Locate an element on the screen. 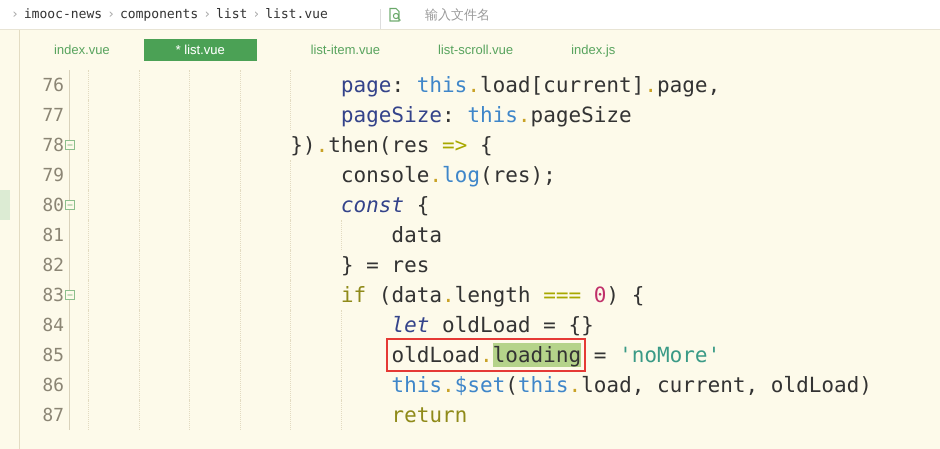 The height and width of the screenshot is (449, 940). file-search-field: 输入文件名 is located at coordinates (525, 14).